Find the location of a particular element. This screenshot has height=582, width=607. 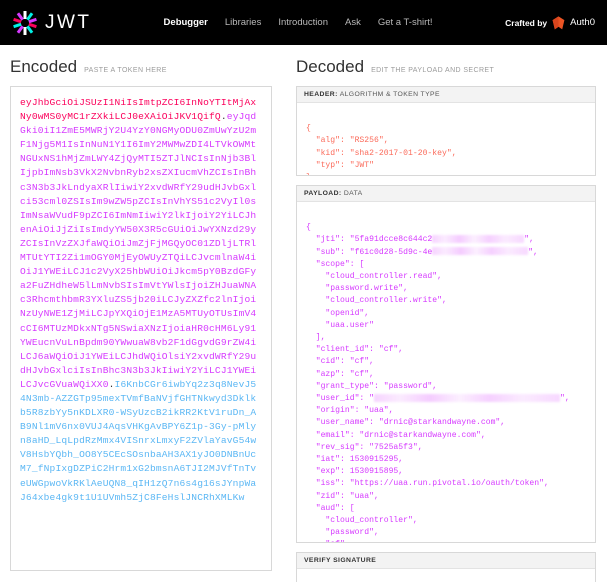

crafted-by-label: Crafted by is located at coordinates (526, 22).